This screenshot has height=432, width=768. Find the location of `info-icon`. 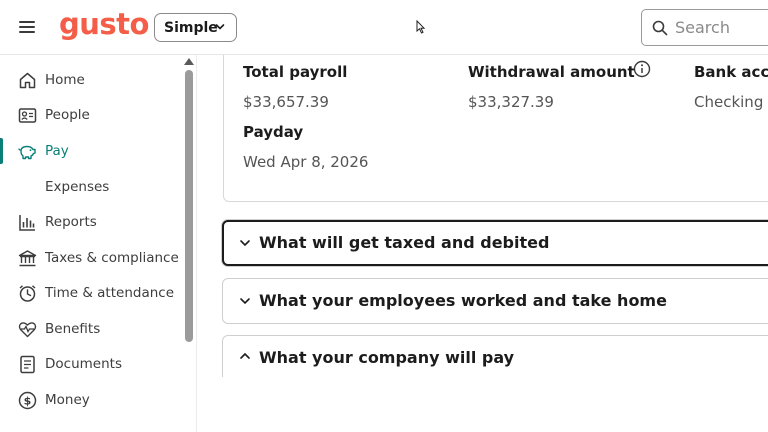

info-icon is located at coordinates (642, 69).